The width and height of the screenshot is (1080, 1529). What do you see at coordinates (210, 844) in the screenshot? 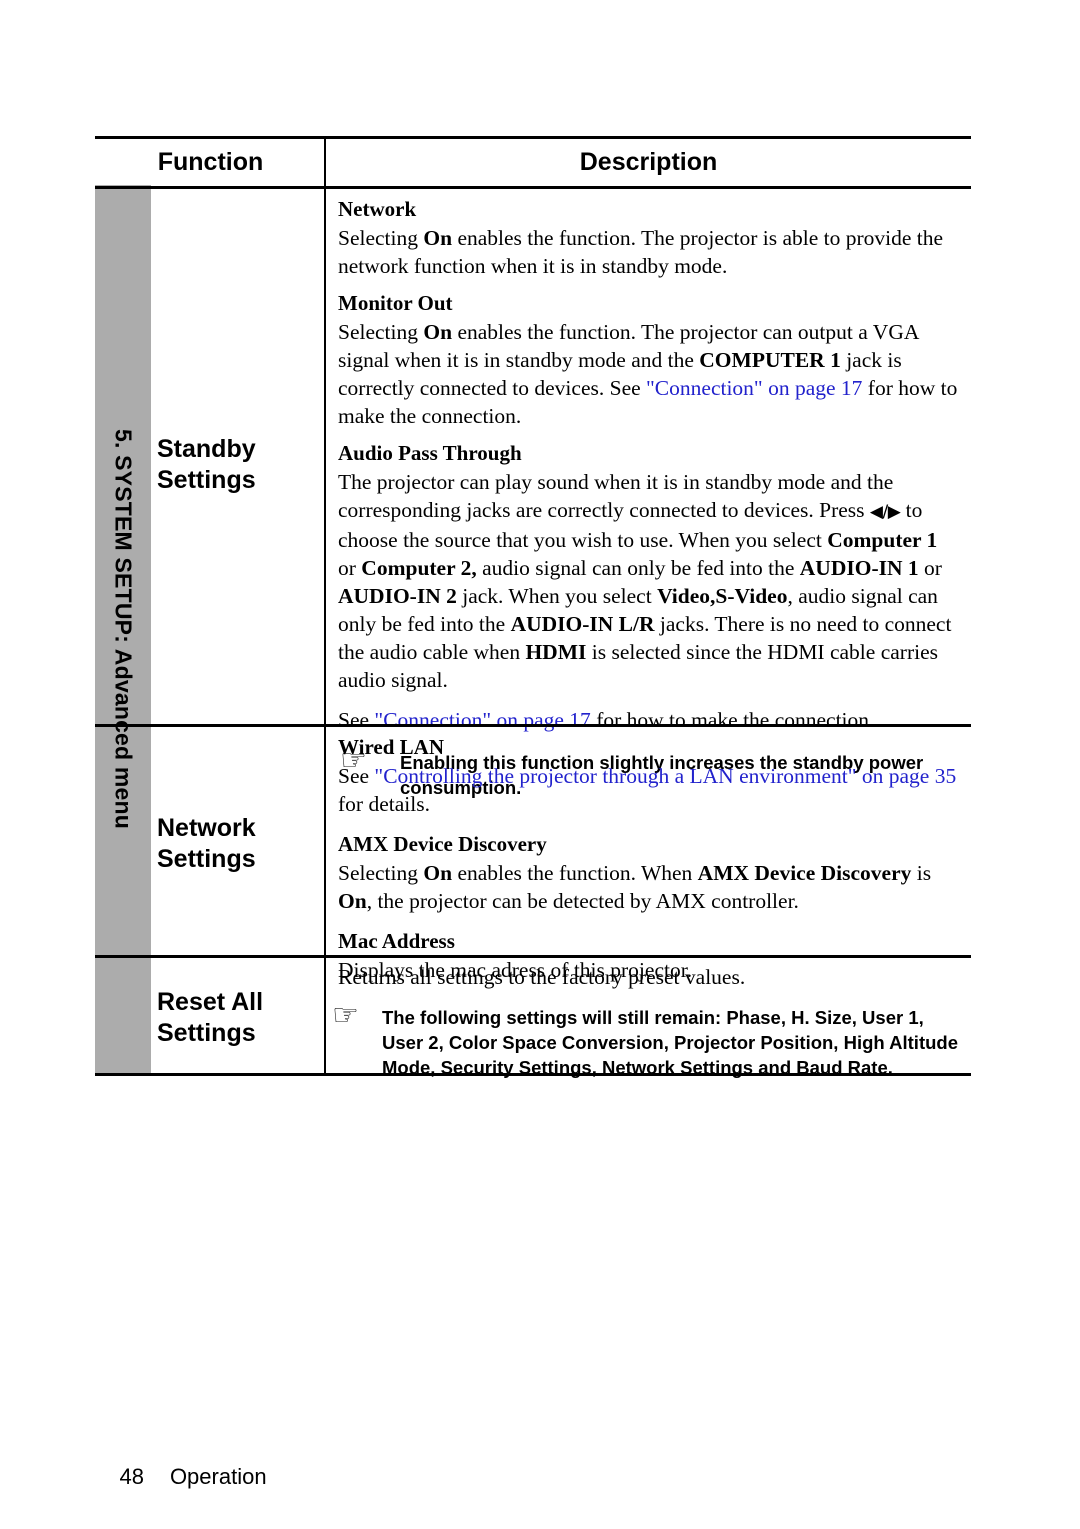
I see `function-label-network-settings: Network Settings` at bounding box center [210, 844].